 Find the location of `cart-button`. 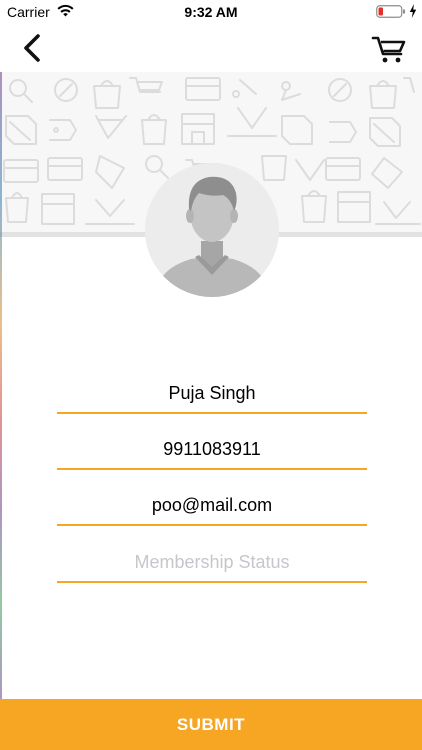

cart-button is located at coordinates (390, 48).